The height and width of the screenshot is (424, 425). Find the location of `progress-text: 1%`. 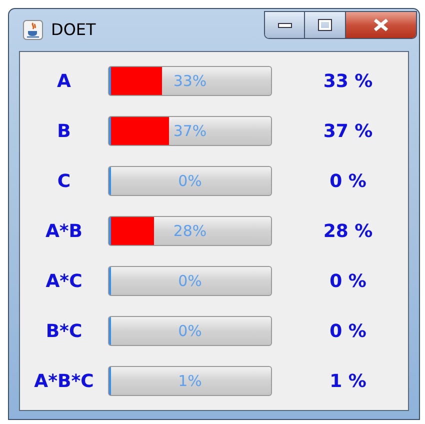

progress-text: 1% is located at coordinates (190, 381).